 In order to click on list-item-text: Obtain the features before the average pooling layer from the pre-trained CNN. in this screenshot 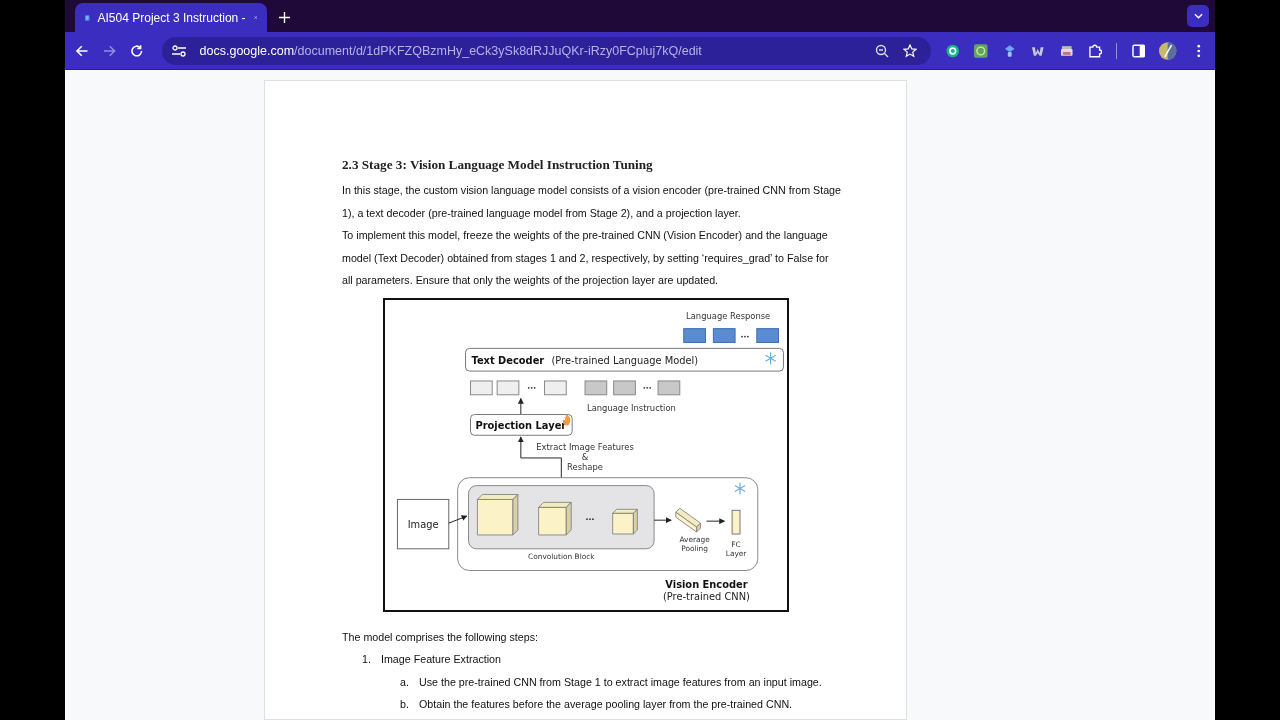, I will do `click(606, 704)`.